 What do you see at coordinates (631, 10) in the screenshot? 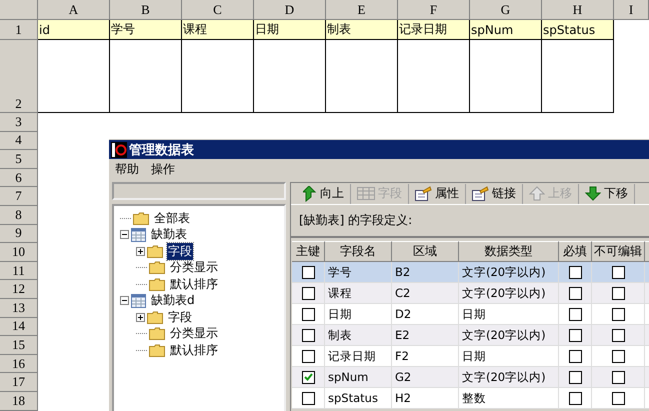
I see `column-header: I` at bounding box center [631, 10].